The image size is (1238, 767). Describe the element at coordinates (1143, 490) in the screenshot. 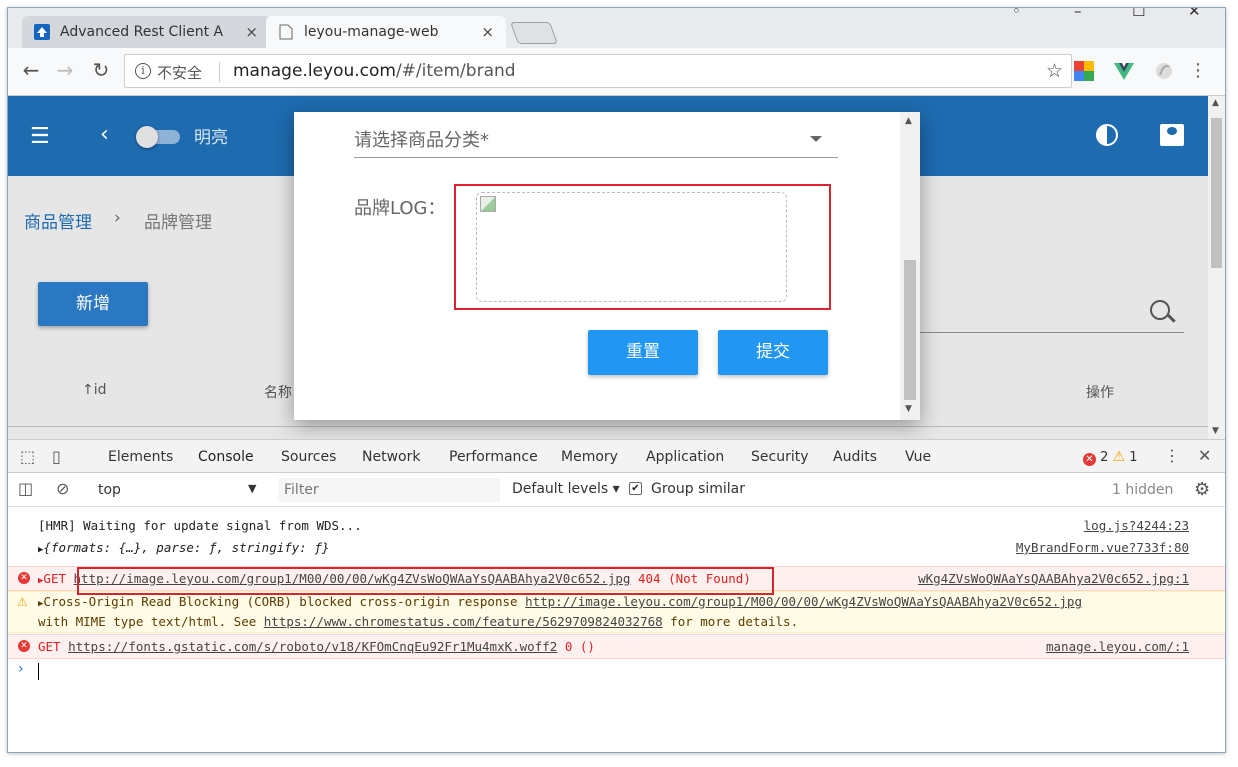

I see `hidden-count: 1 hidden` at that location.